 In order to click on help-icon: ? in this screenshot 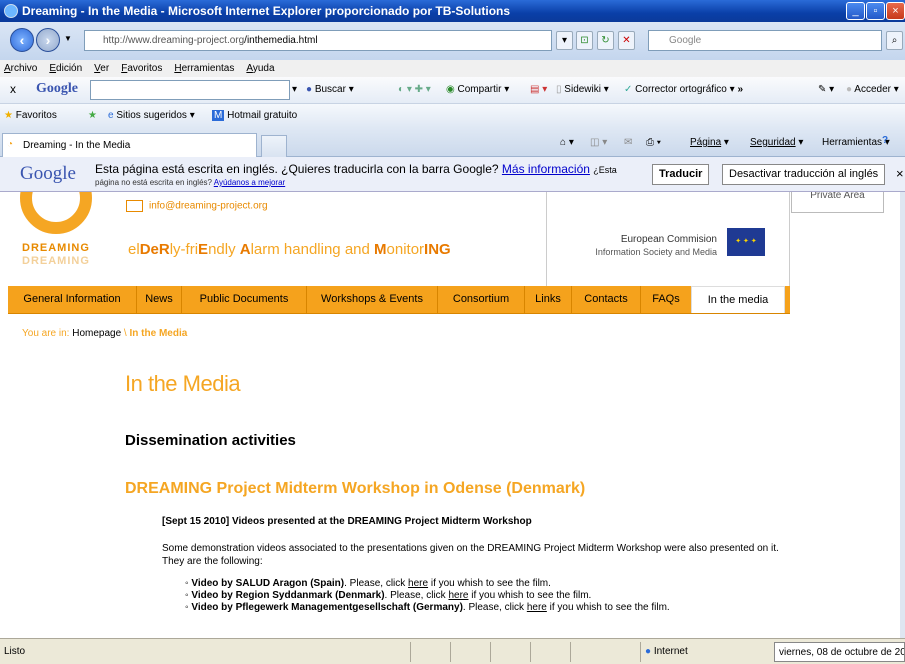, I will do `click(885, 140)`.